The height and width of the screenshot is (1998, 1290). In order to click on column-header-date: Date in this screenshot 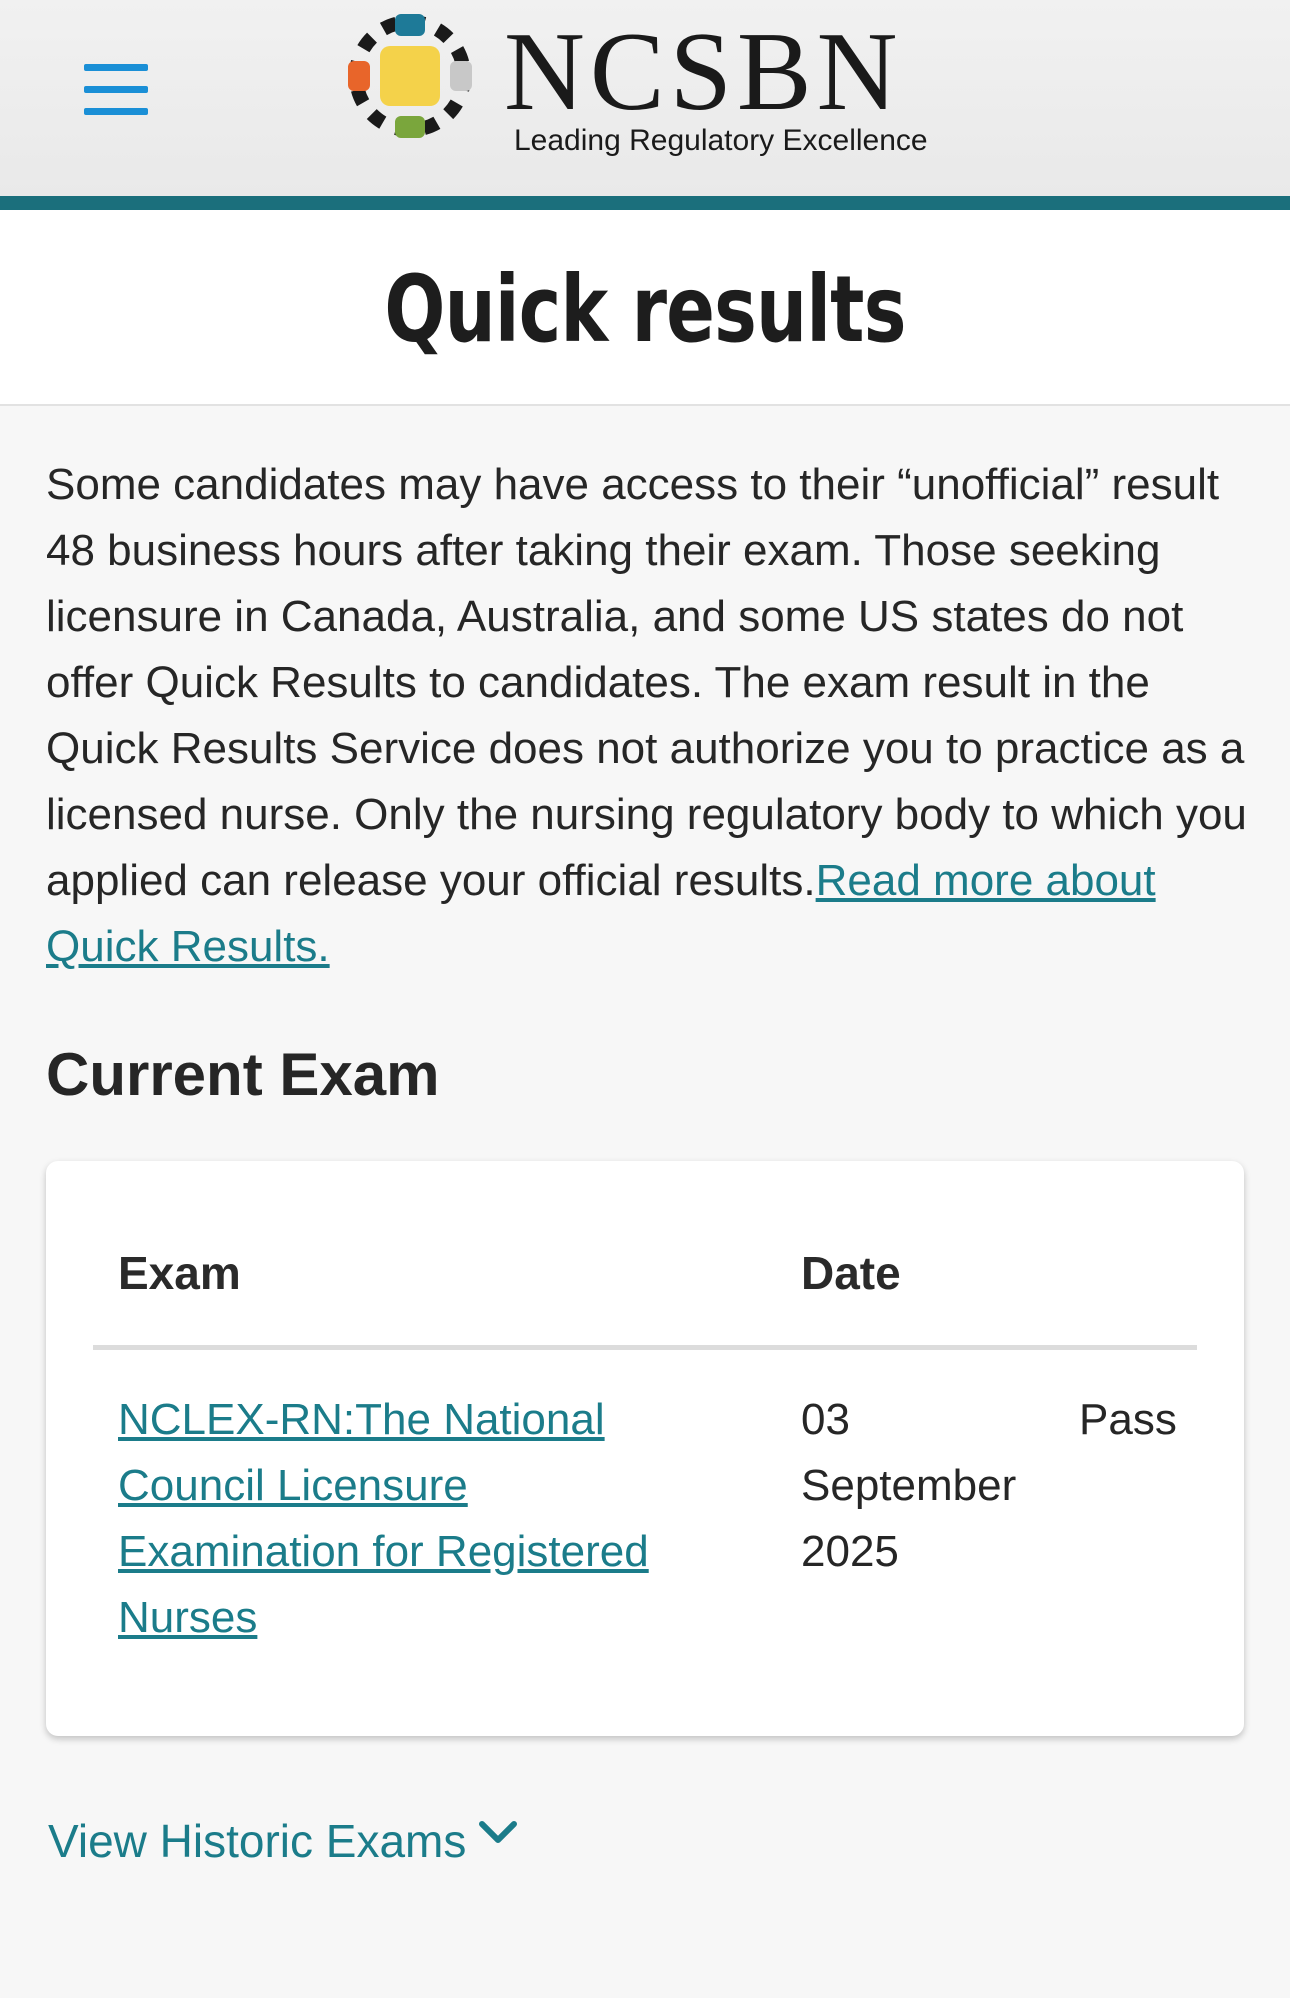, I will do `click(851, 1273)`.